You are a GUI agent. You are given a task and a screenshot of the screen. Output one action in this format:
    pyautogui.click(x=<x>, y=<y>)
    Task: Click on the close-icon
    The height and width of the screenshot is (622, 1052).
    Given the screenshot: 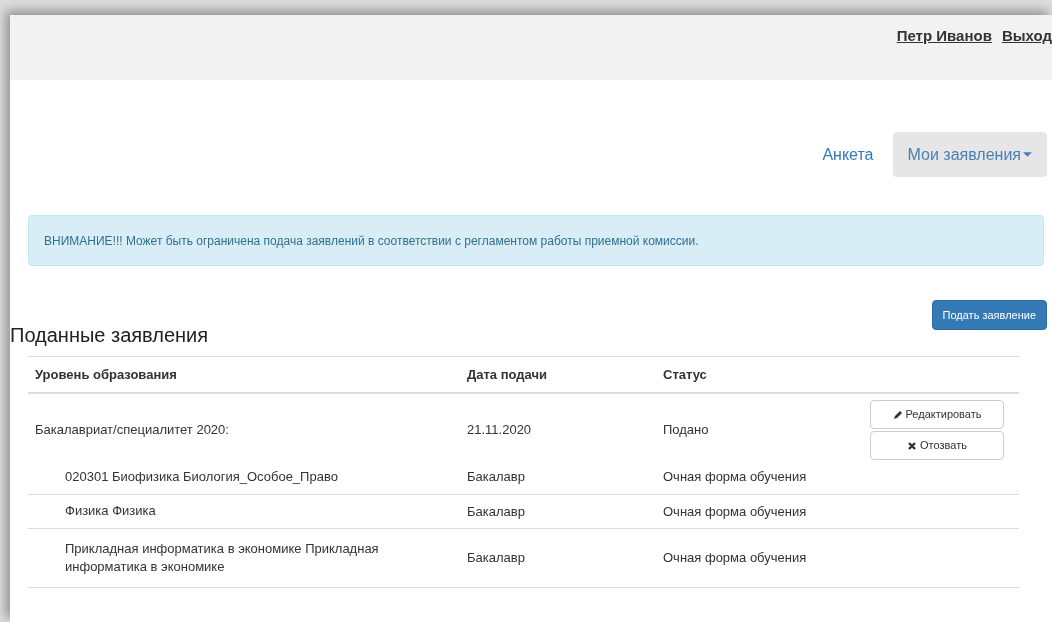 What is the action you would take?
    pyautogui.click(x=912, y=445)
    